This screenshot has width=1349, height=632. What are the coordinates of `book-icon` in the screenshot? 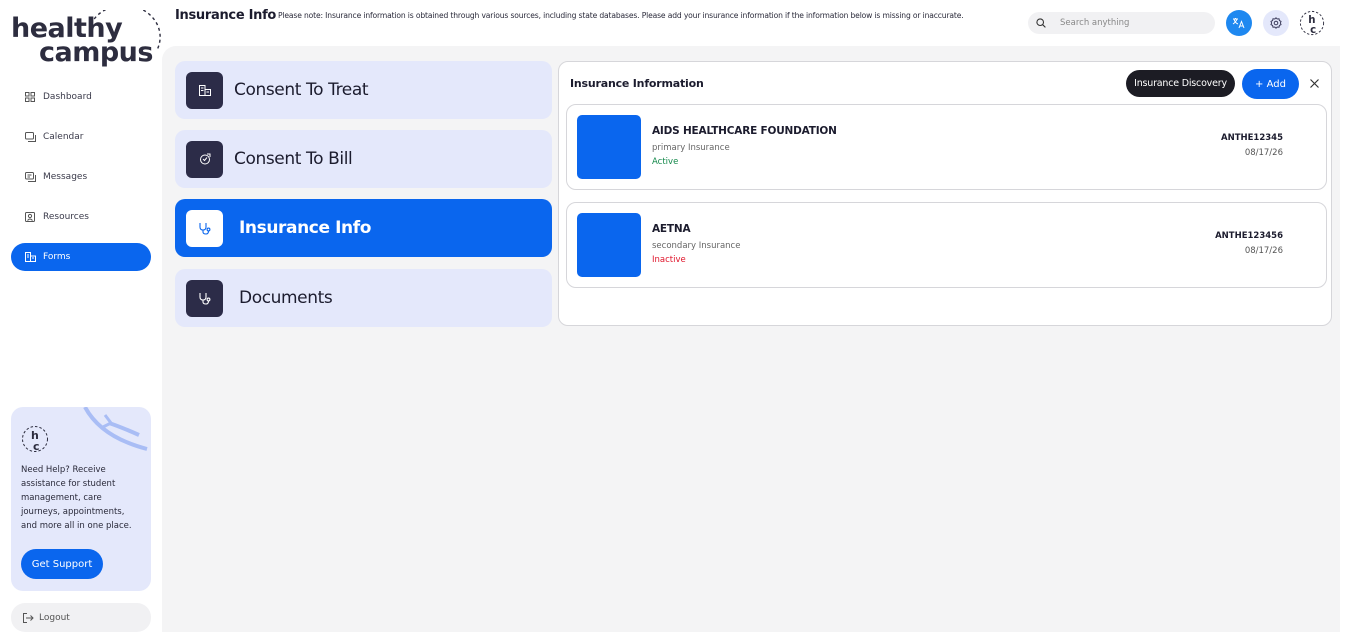 It's located at (30, 217).